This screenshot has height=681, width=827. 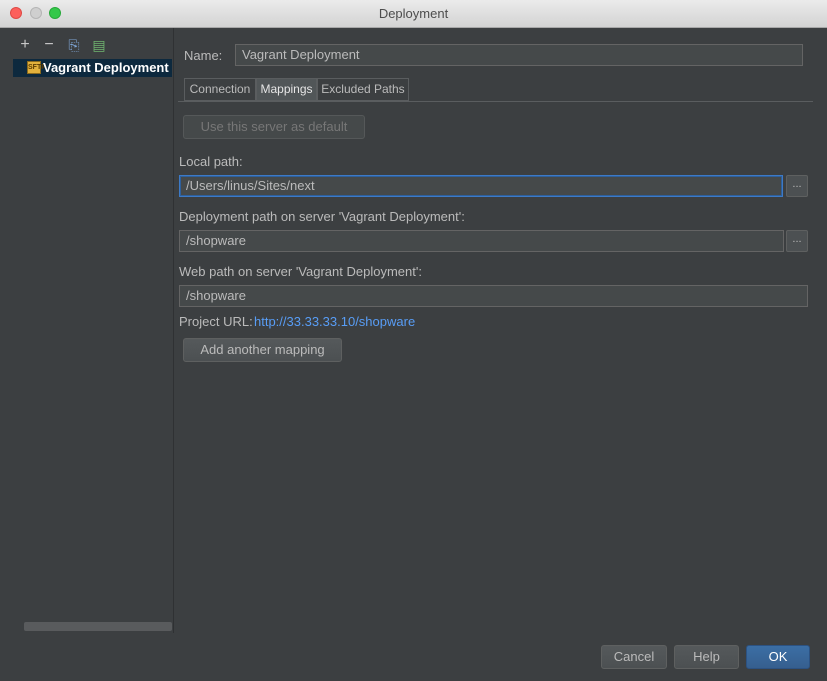 What do you see at coordinates (99, 45) in the screenshot?
I see `export-server-icon: ▤` at bounding box center [99, 45].